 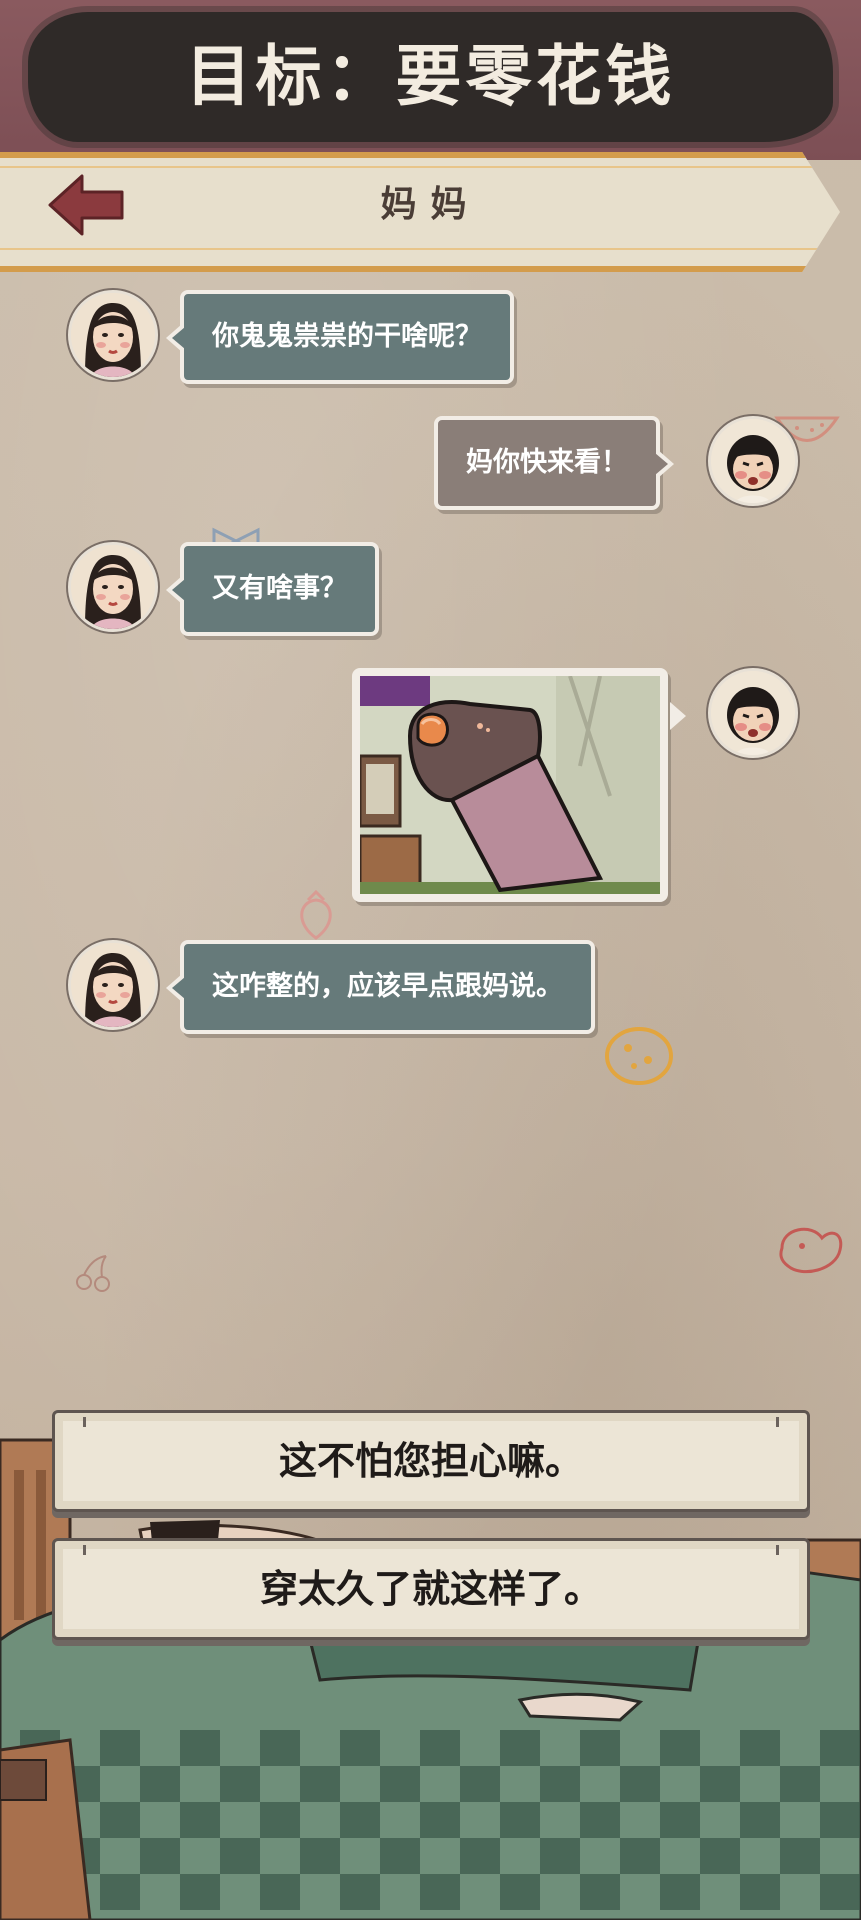 What do you see at coordinates (430, 76) in the screenshot?
I see `objective-title: 目标：要零花钱` at bounding box center [430, 76].